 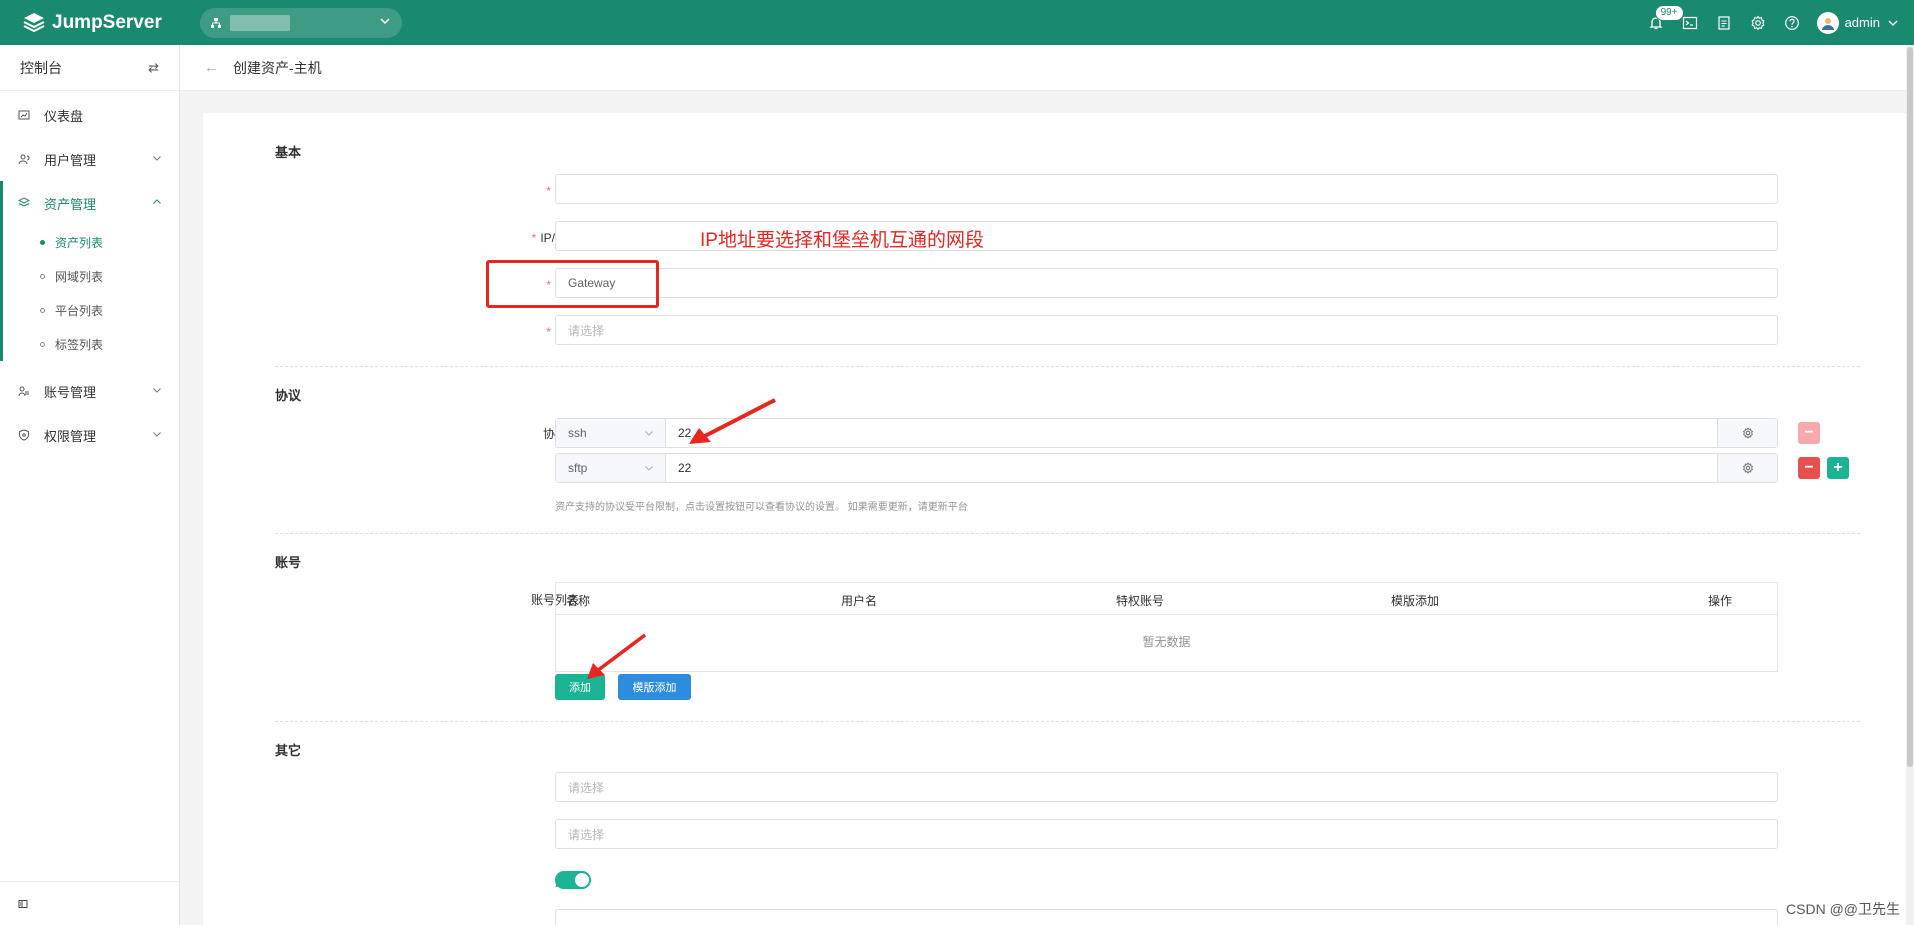 I want to click on jumpserver-logo-icon, so click(x=34, y=22).